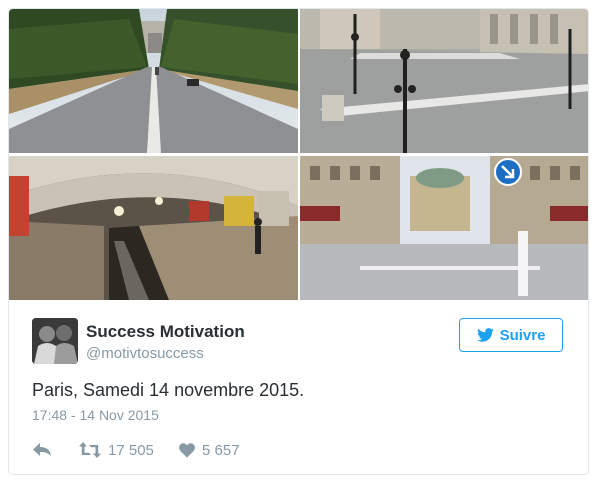 This screenshot has height=486, width=600. What do you see at coordinates (187, 449) in the screenshot?
I see `heart-icon` at bounding box center [187, 449].